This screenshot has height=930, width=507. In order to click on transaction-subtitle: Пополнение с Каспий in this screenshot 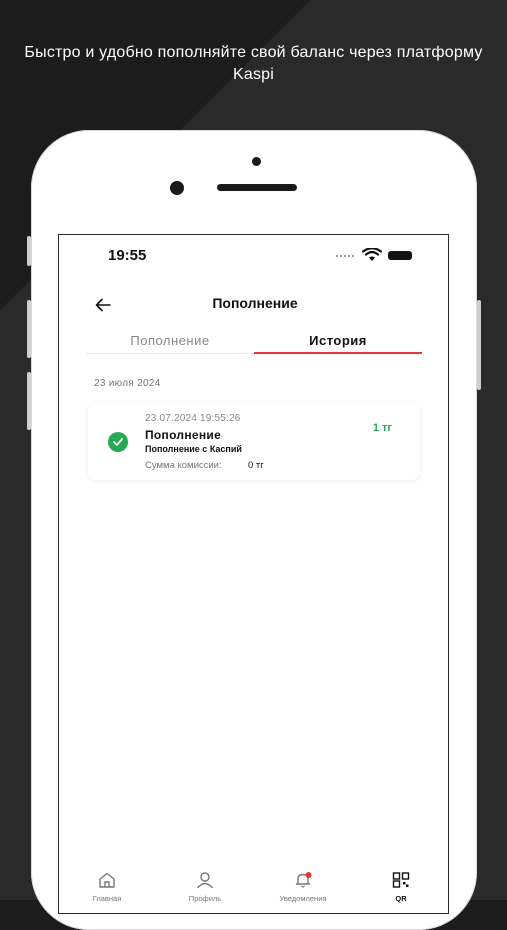, I will do `click(193, 449)`.